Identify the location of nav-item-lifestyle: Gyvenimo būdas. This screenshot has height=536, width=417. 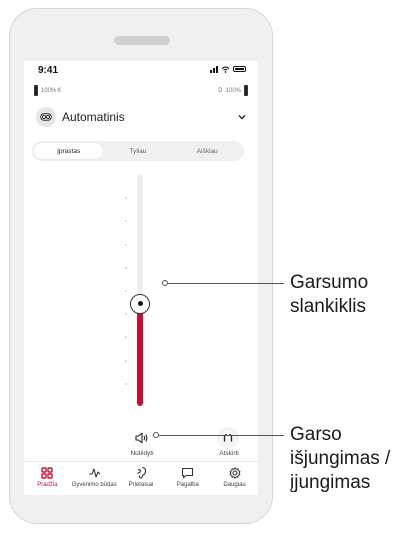
(94, 478).